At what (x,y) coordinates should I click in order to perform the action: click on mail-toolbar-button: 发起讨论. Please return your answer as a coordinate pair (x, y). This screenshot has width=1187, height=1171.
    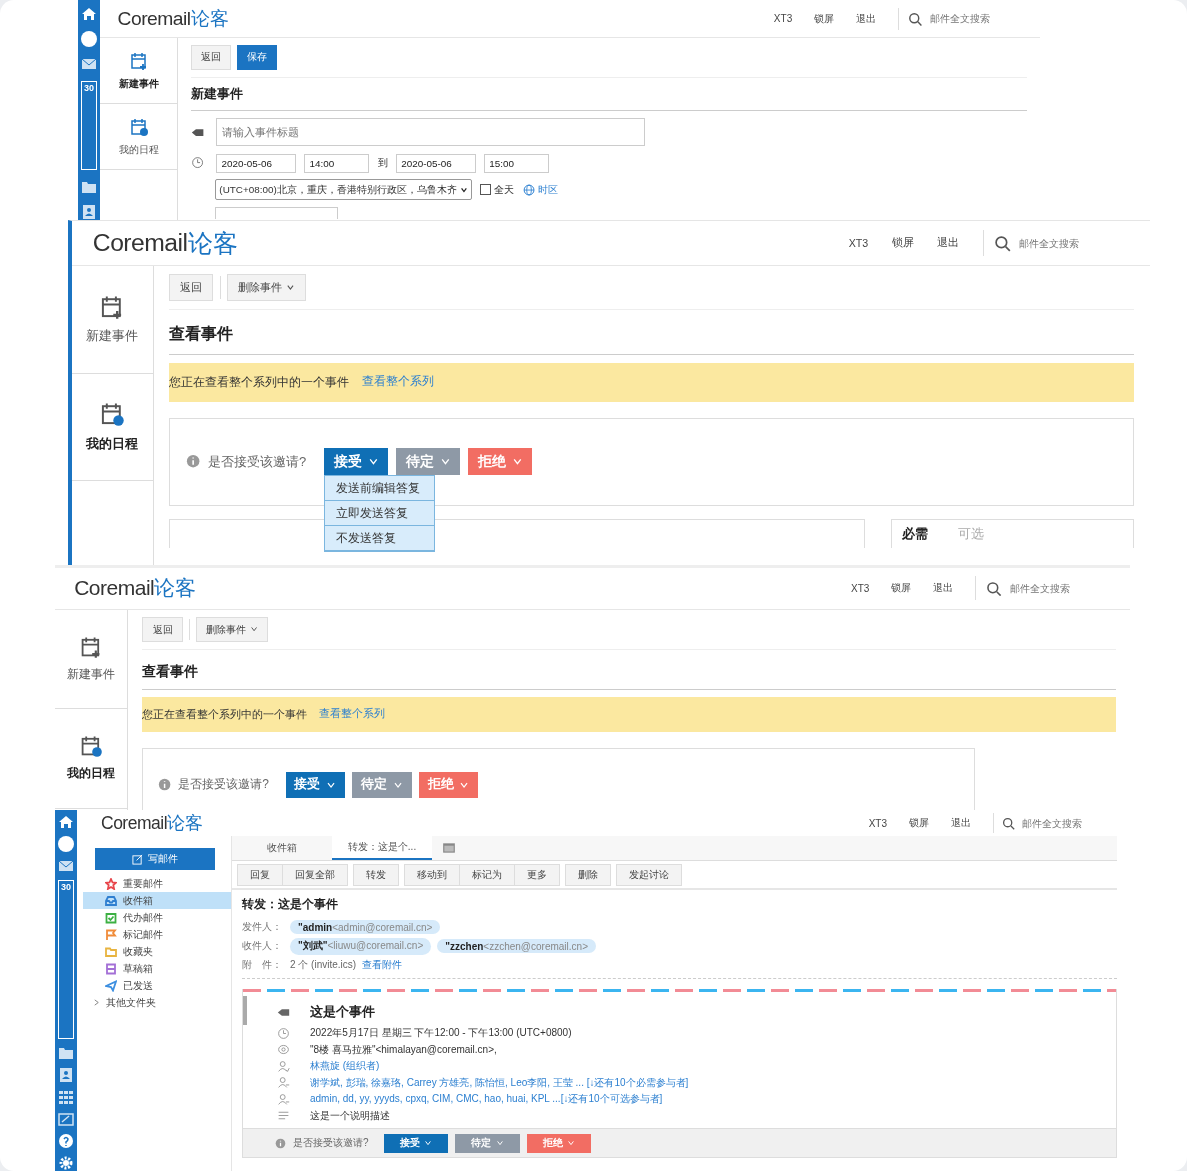
    Looking at the image, I should click on (649, 874).